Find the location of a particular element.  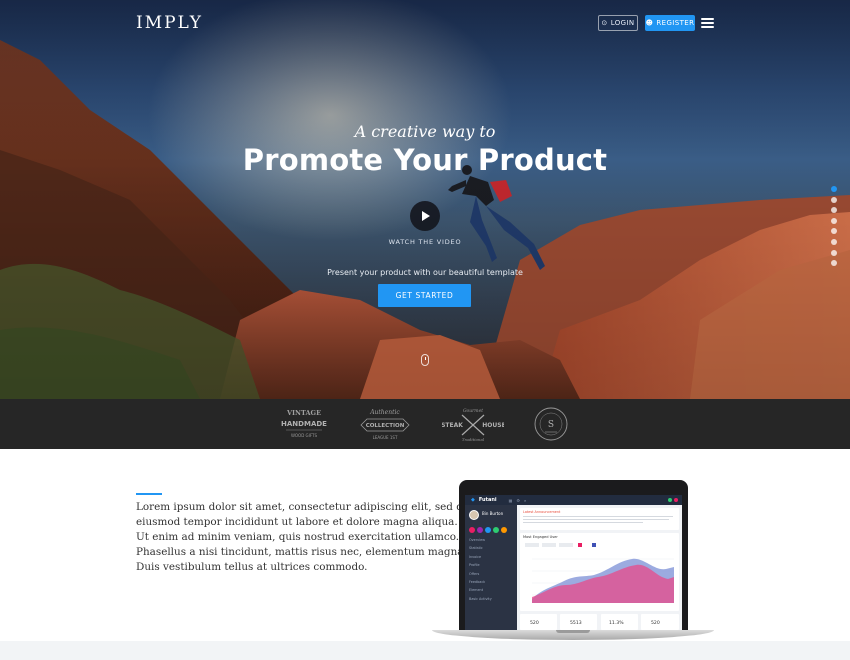

announcement-card: Latest Announcement is located at coordinates (599, 519).